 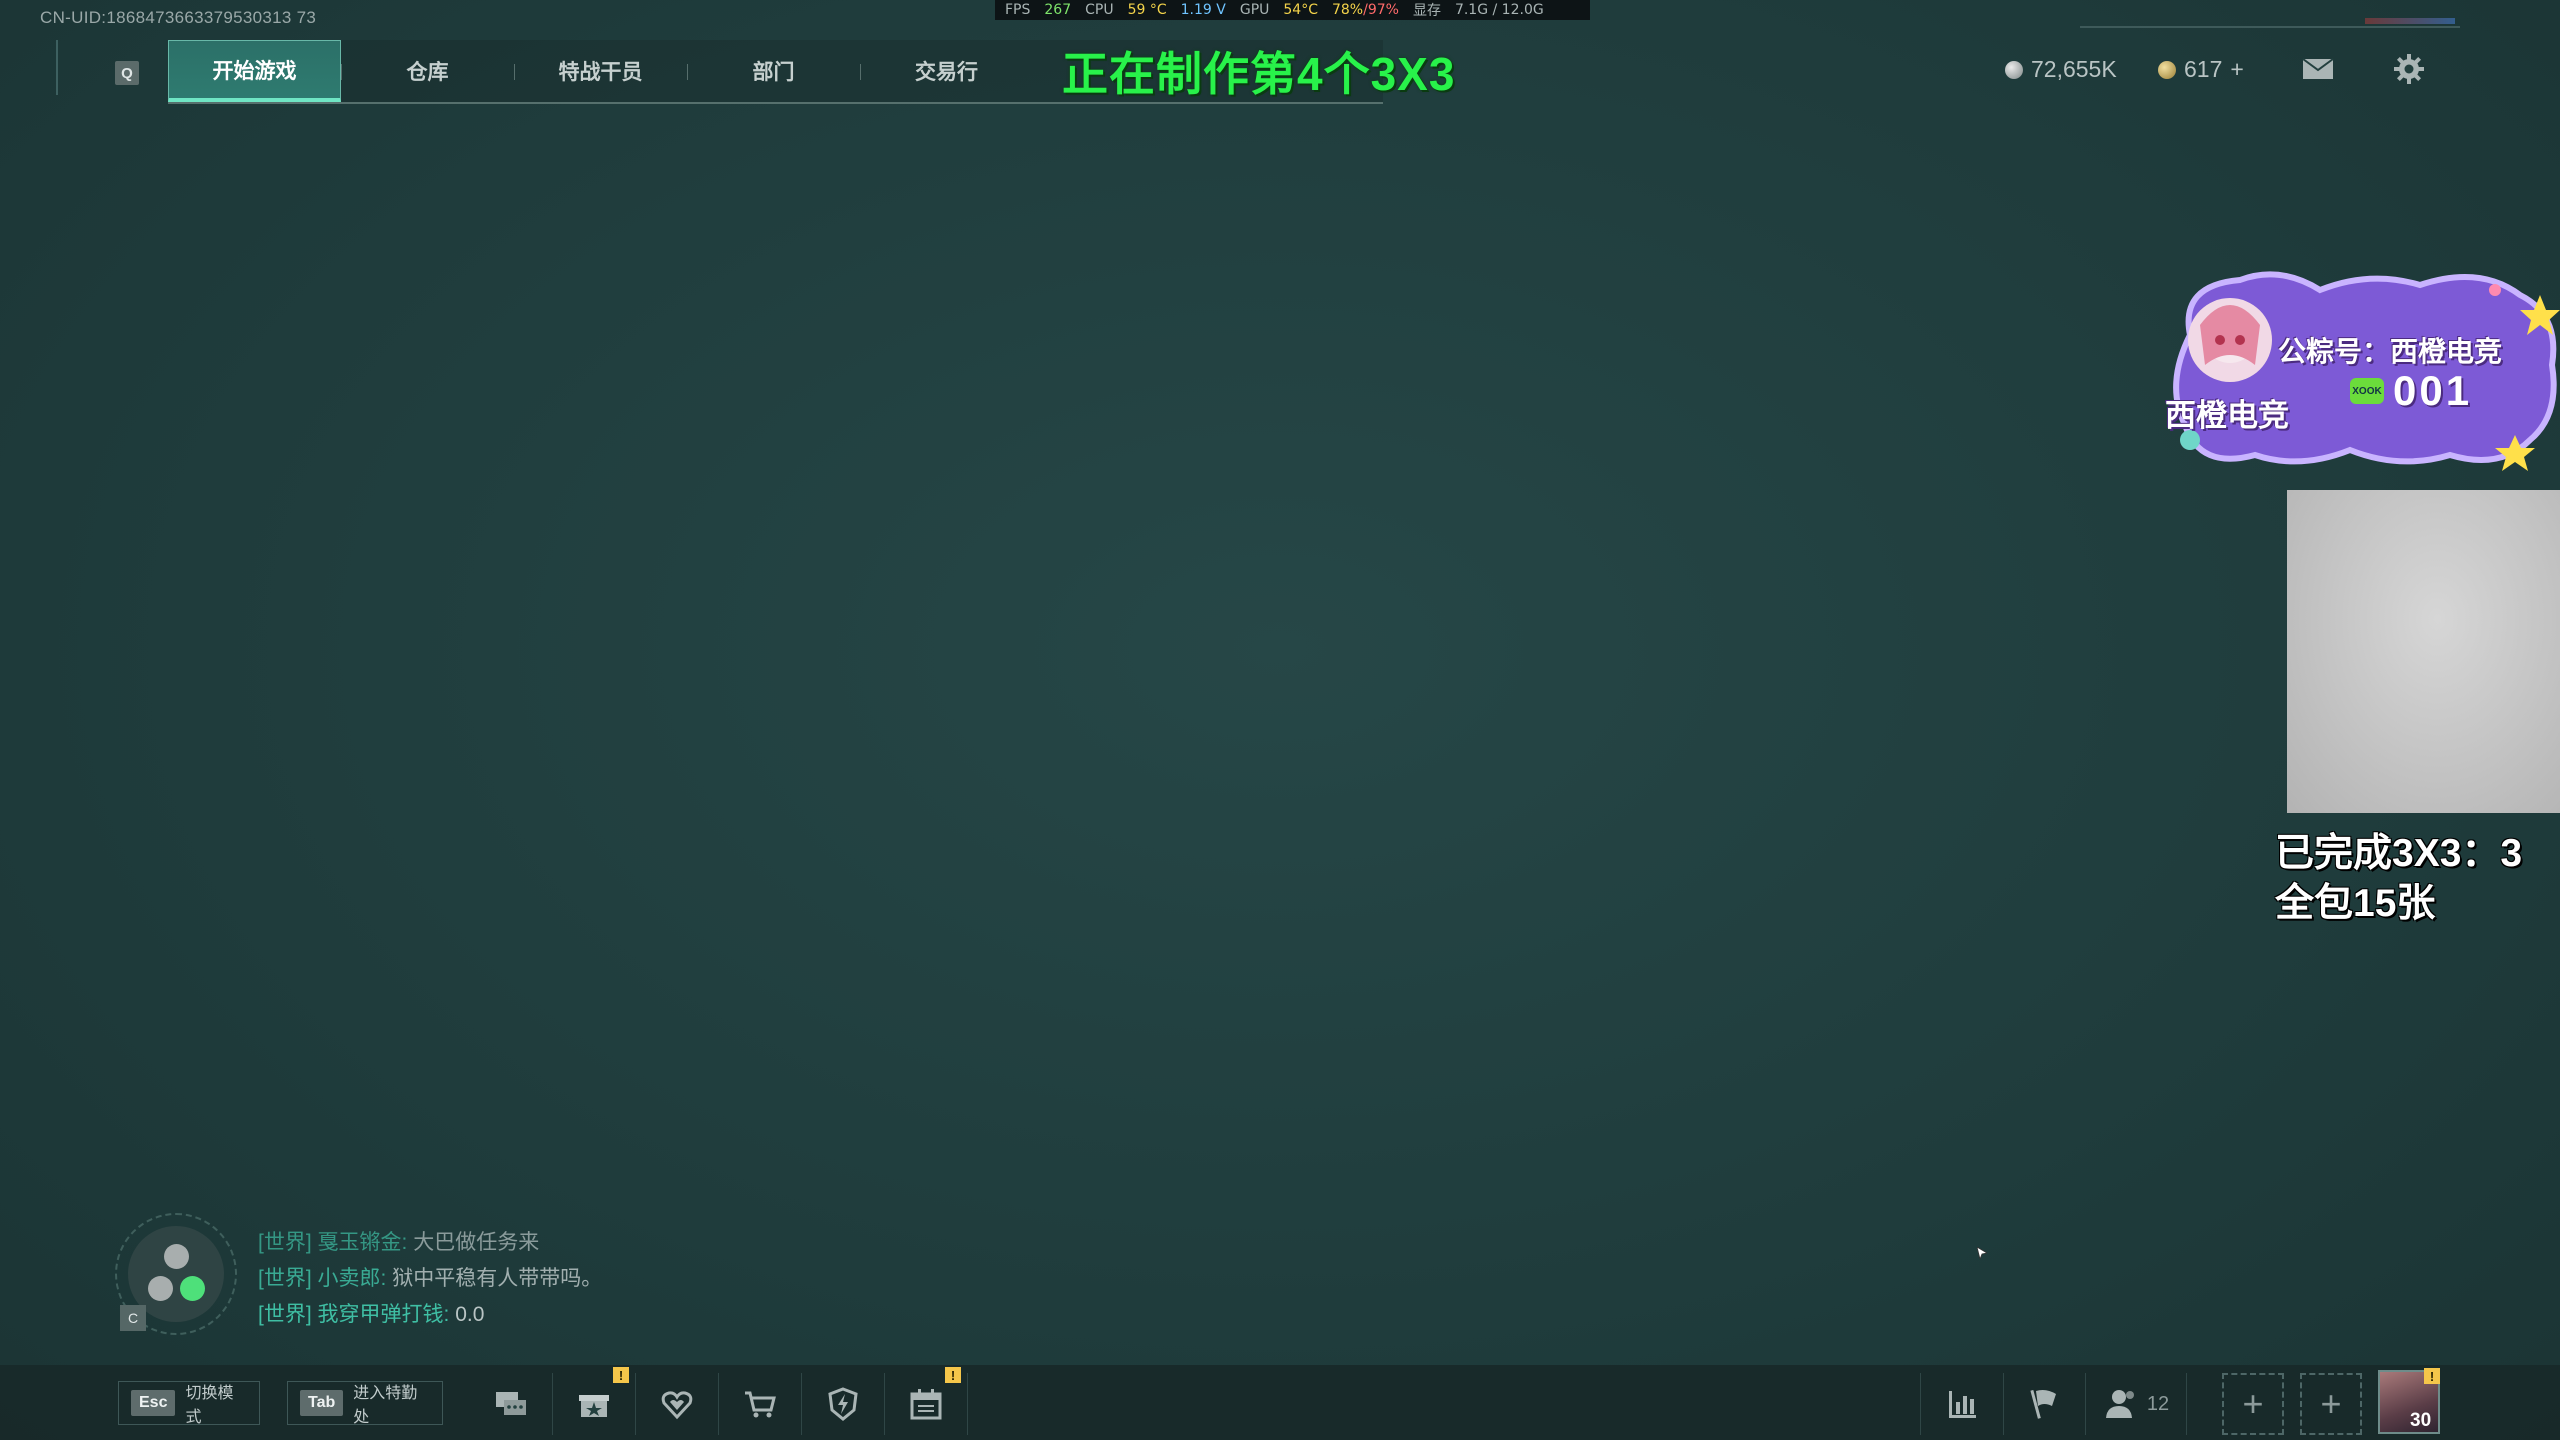 I want to click on webcam-overlay, so click(x=2423, y=651).